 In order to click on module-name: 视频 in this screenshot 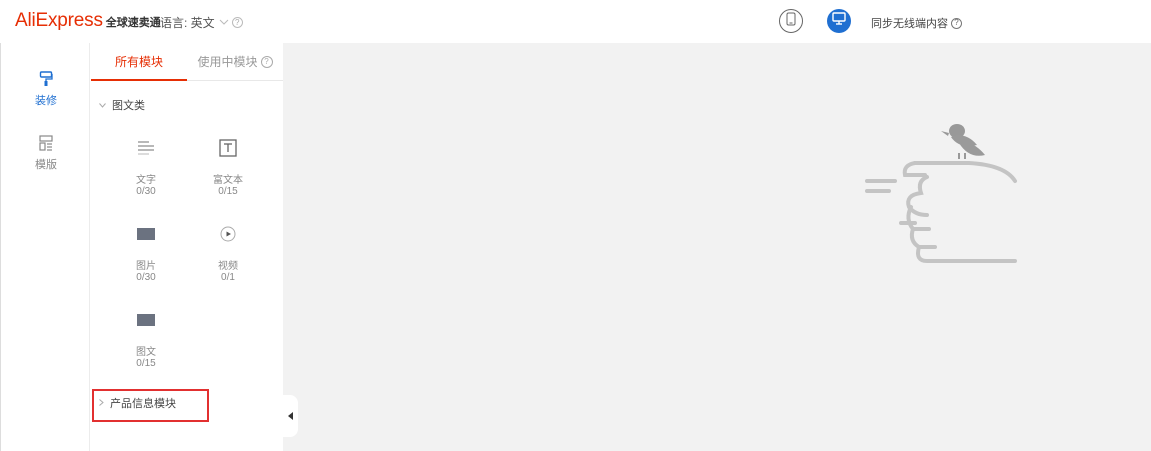, I will do `click(228, 266)`.